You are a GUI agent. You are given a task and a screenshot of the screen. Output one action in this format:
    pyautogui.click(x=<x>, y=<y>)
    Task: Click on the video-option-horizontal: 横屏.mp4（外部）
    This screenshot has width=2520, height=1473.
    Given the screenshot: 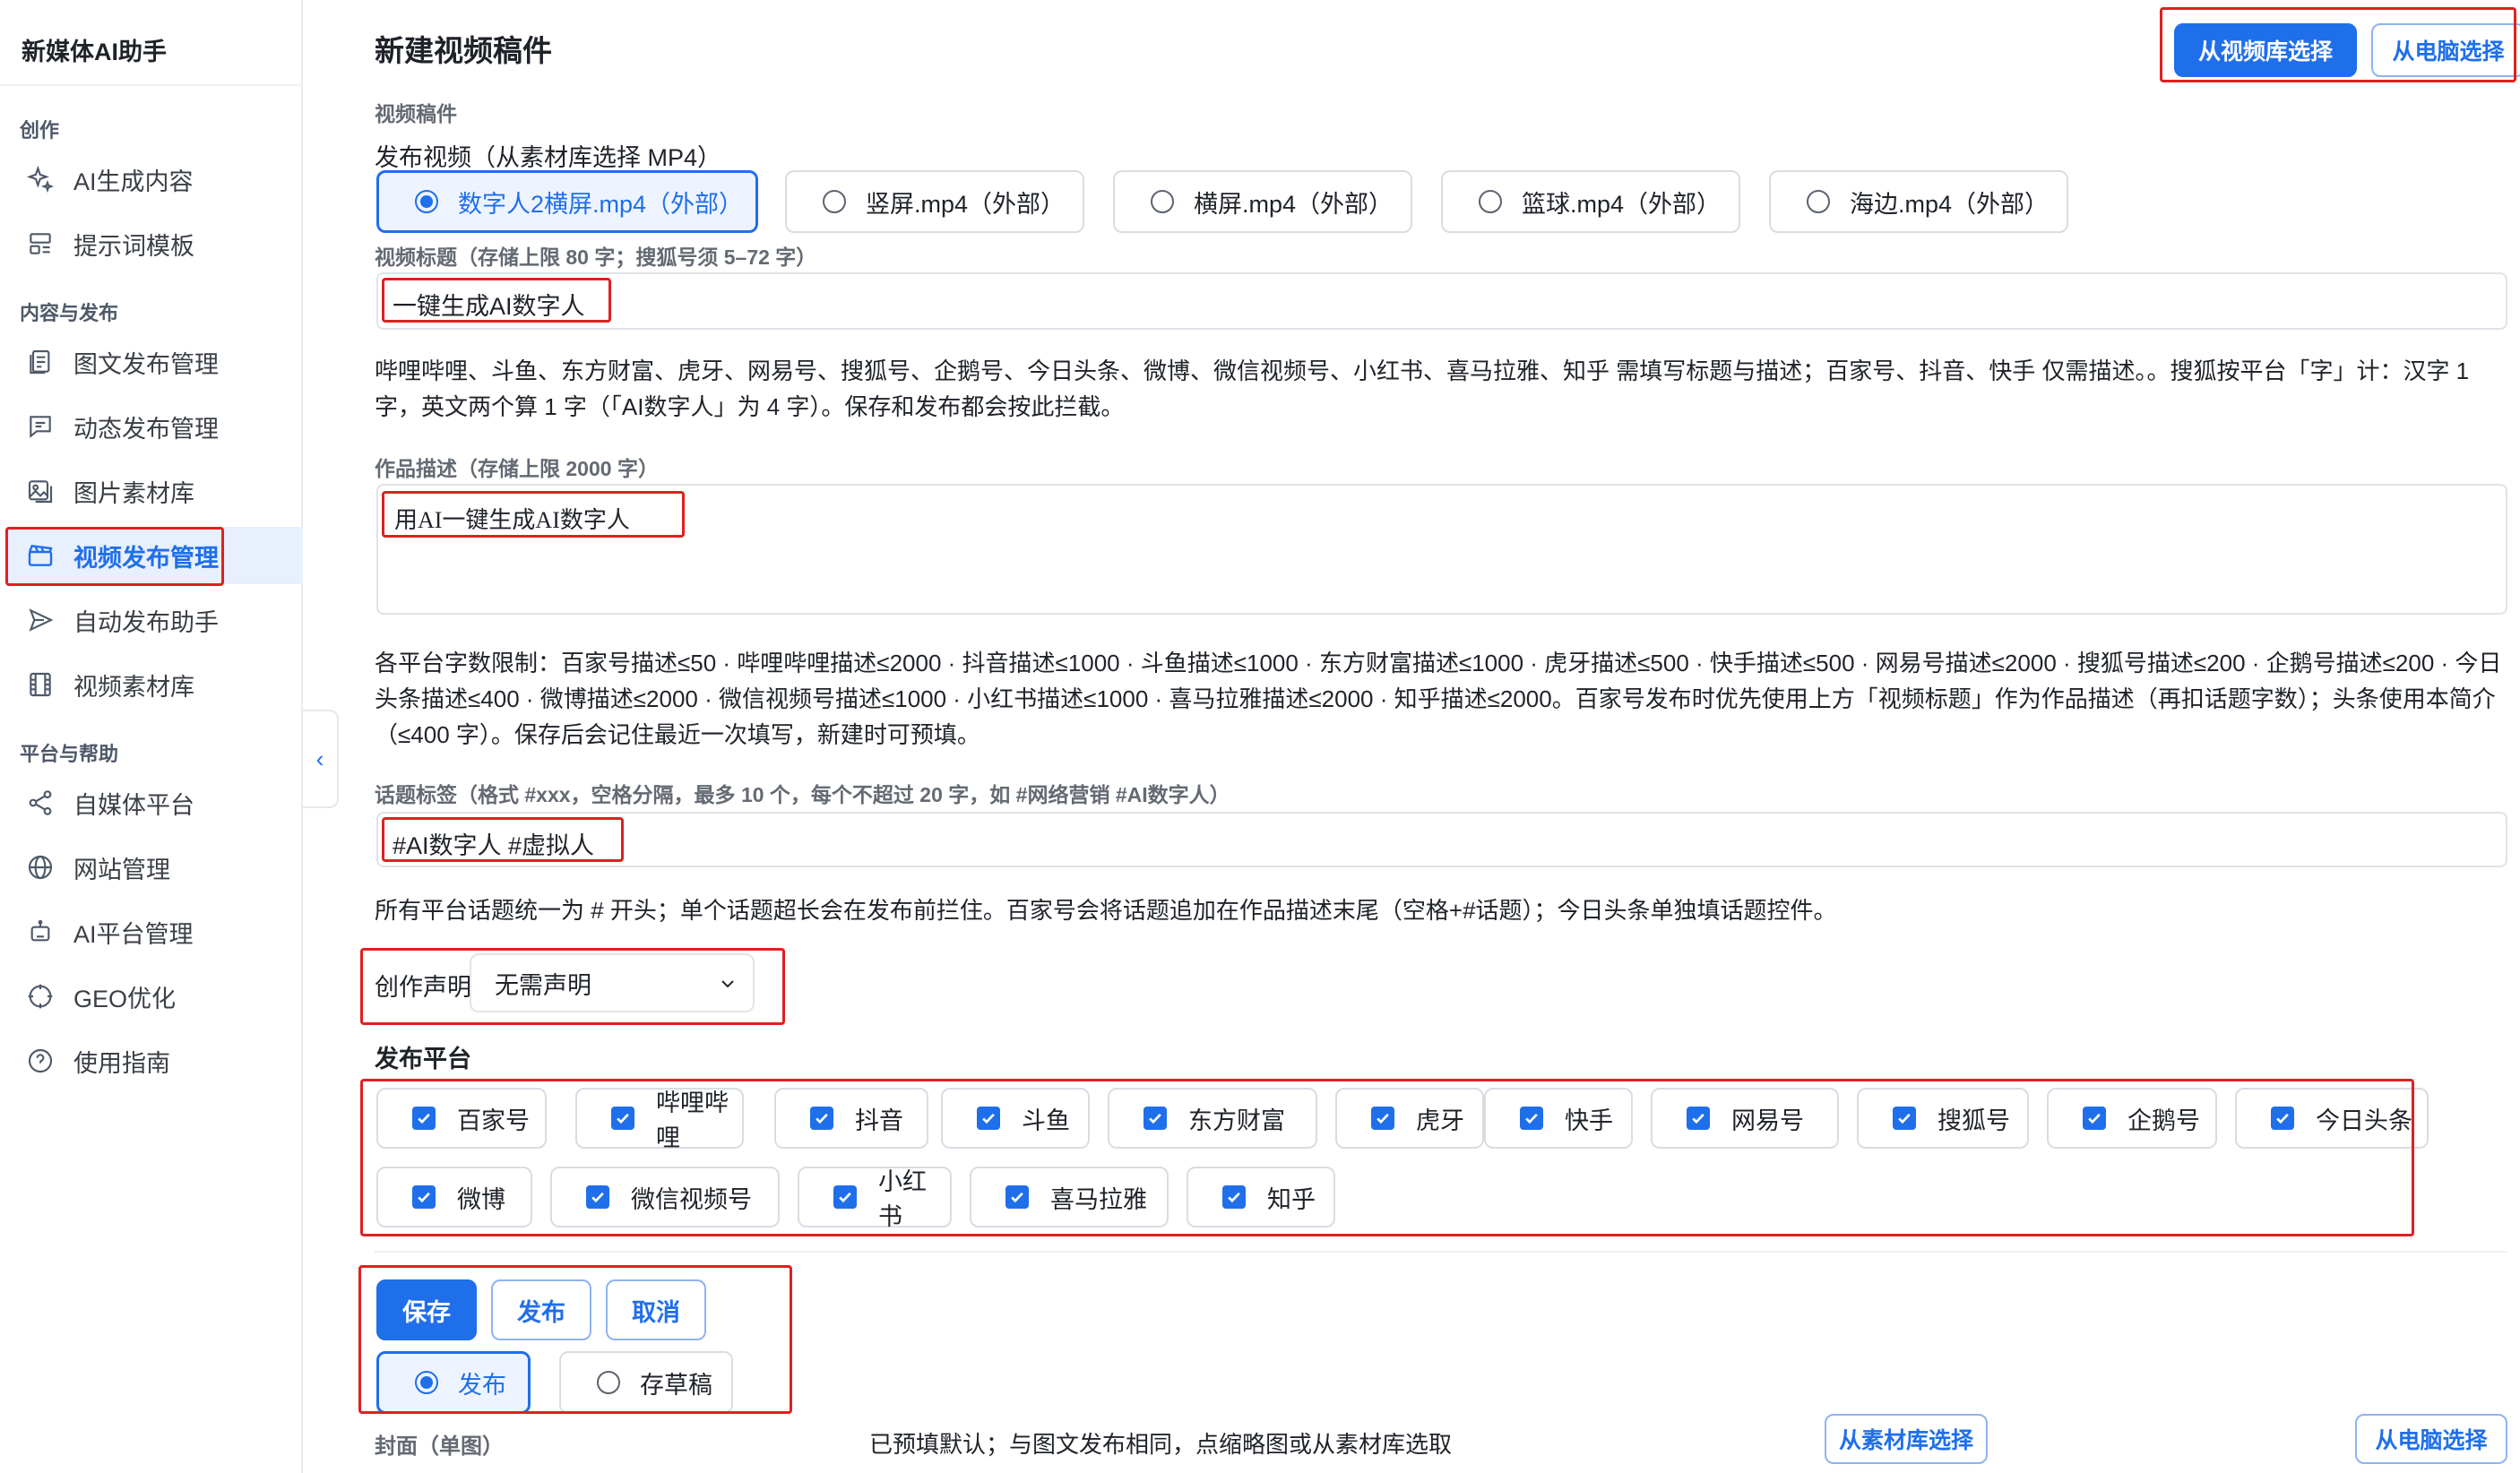 What is the action you would take?
    pyautogui.click(x=1262, y=201)
    